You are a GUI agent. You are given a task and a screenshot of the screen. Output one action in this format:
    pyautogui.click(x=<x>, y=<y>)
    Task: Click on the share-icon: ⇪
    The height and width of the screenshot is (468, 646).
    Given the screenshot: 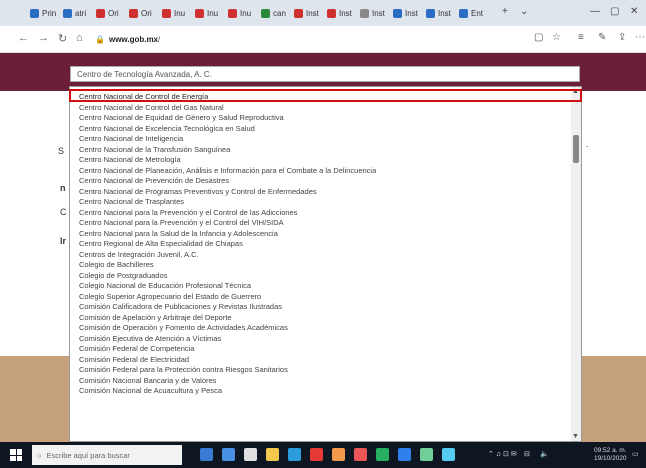 What is the action you would take?
    pyautogui.click(x=622, y=37)
    